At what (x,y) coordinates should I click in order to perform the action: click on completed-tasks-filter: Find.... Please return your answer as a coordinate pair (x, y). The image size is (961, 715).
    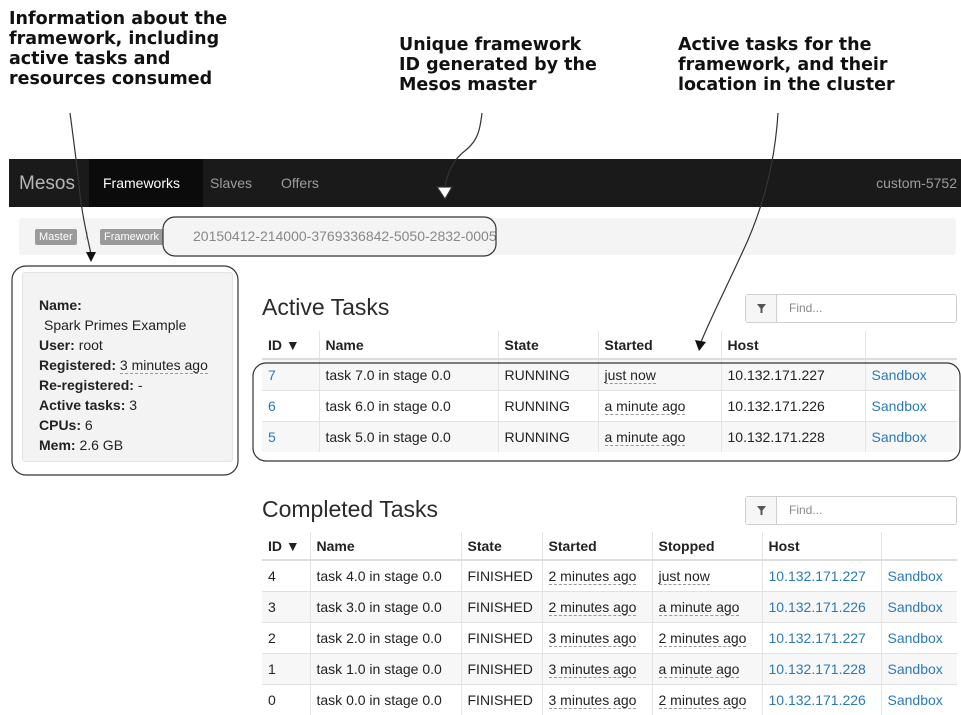
    Looking at the image, I should click on (851, 510).